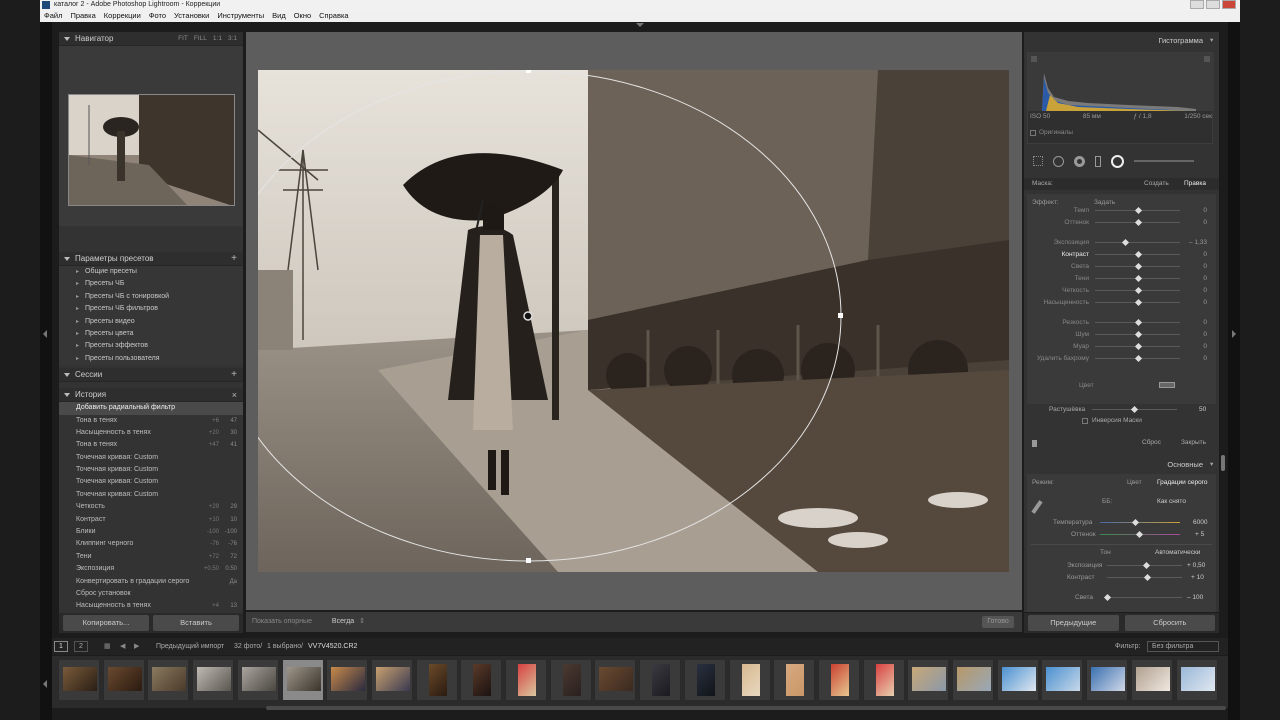 This screenshot has width=1280, height=720. Describe the element at coordinates (1079, 161) in the screenshot. I see `redeye-icon` at that location.